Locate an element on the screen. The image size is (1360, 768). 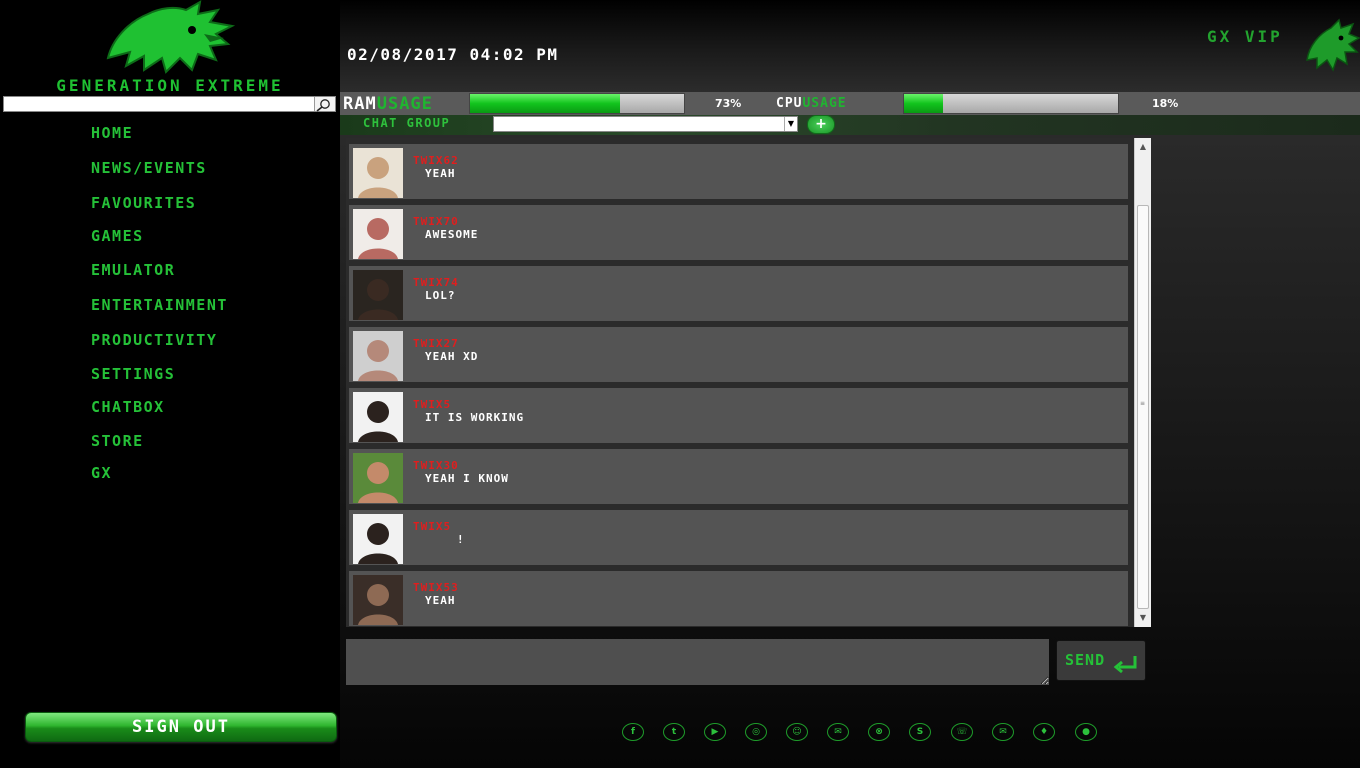
xbox-icon: ⊗ is located at coordinates (879, 732).